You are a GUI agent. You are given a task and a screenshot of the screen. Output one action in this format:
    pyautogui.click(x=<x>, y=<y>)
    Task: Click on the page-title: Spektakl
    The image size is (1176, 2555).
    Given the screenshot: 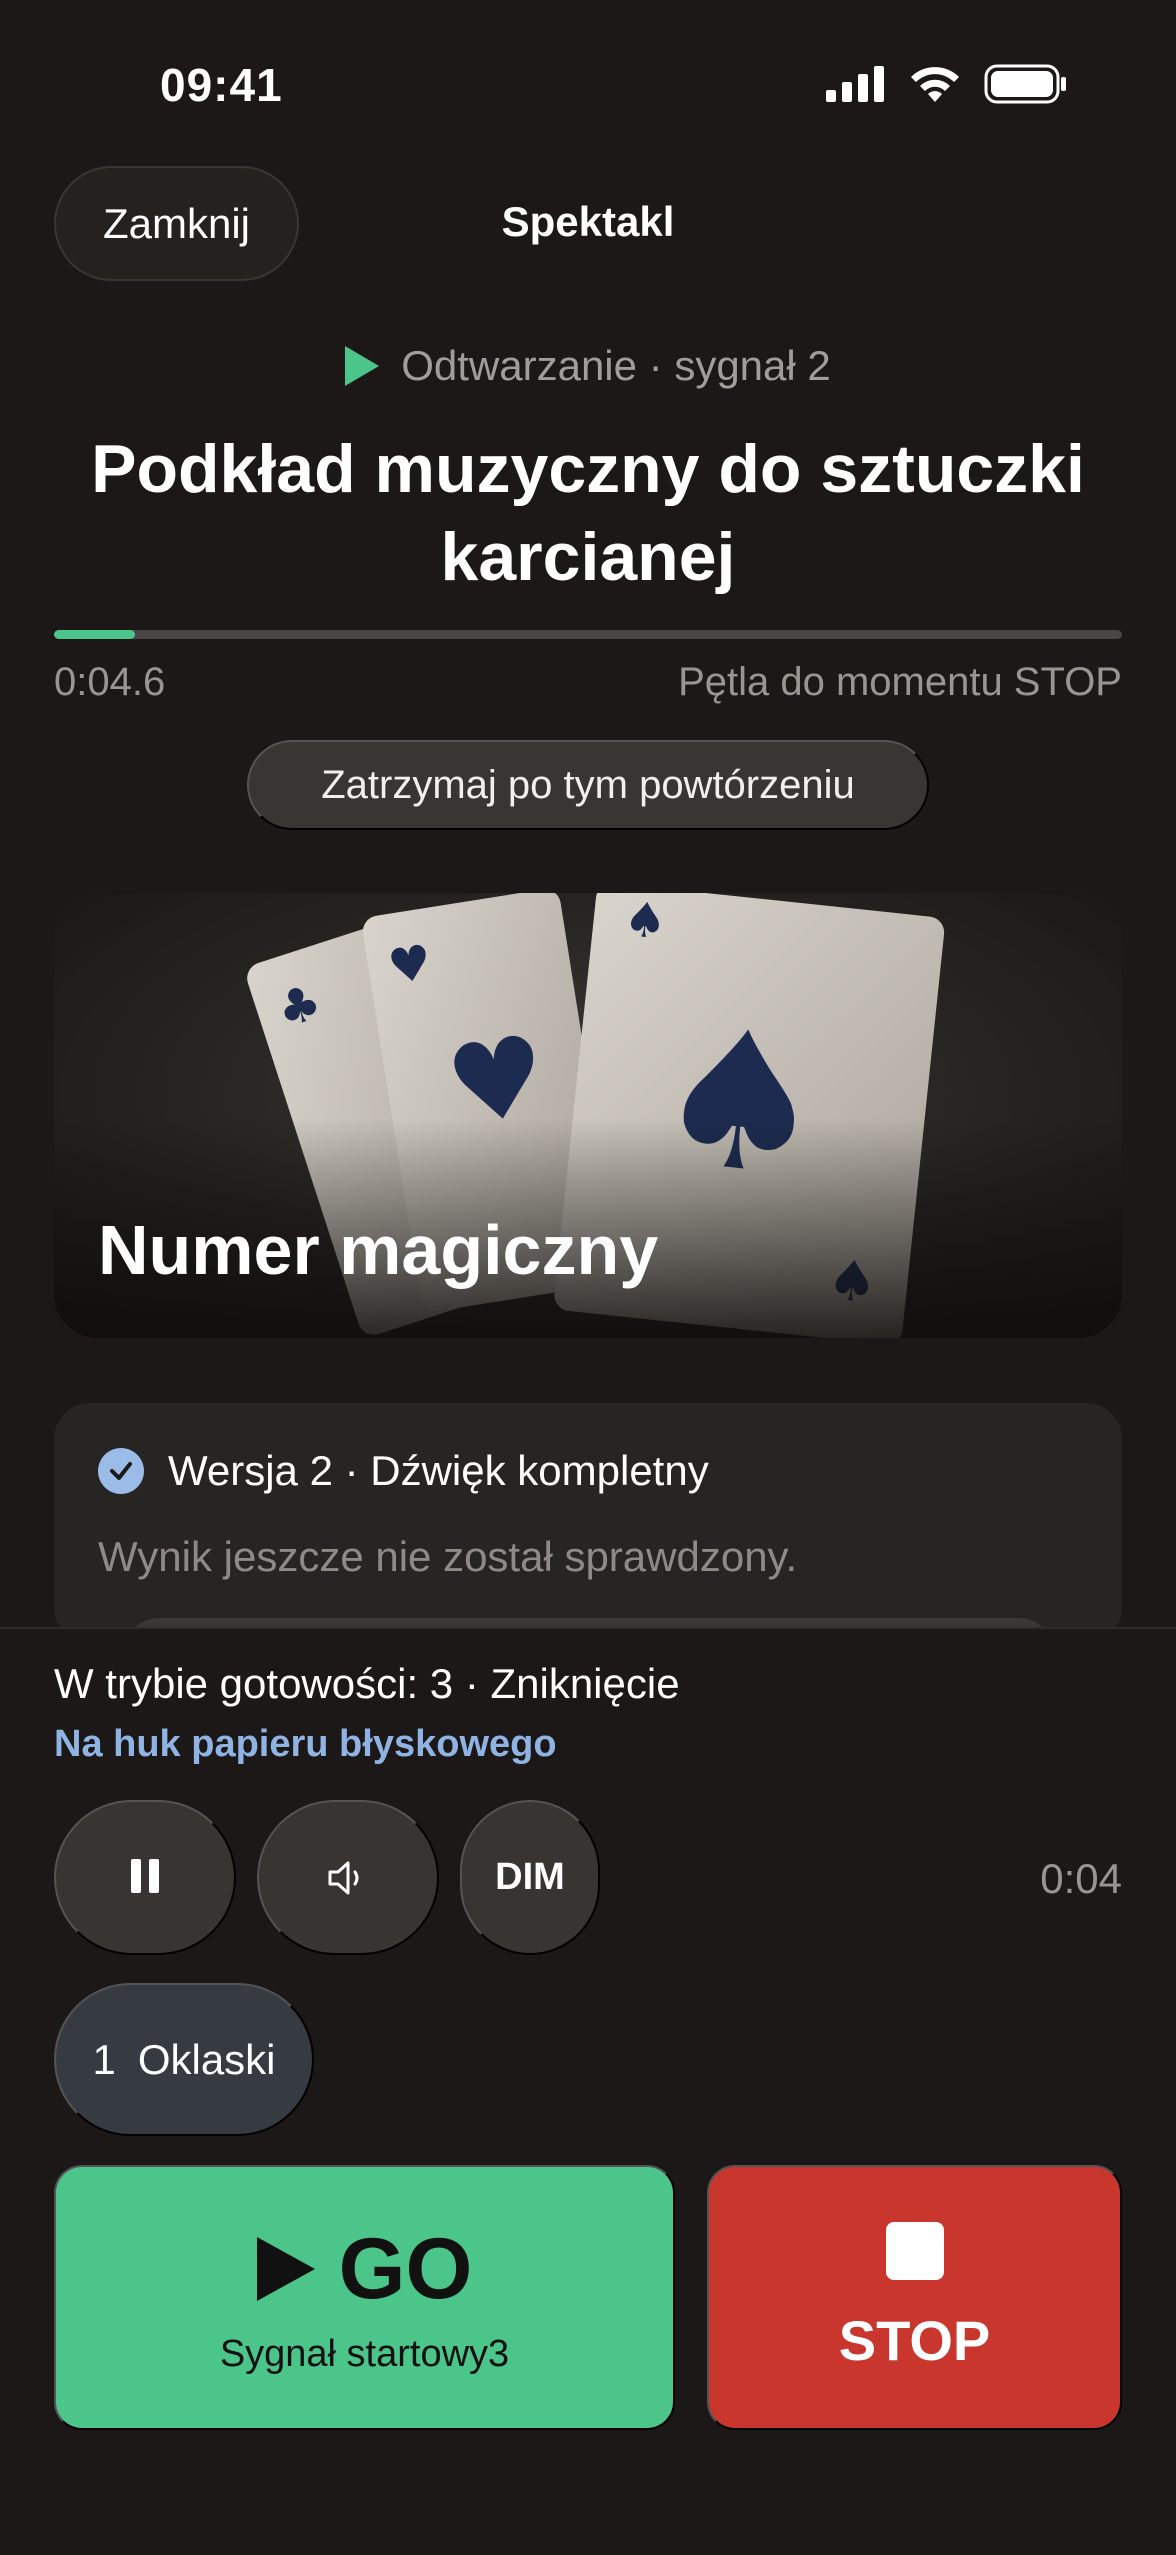 What is the action you would take?
    pyautogui.click(x=588, y=221)
    